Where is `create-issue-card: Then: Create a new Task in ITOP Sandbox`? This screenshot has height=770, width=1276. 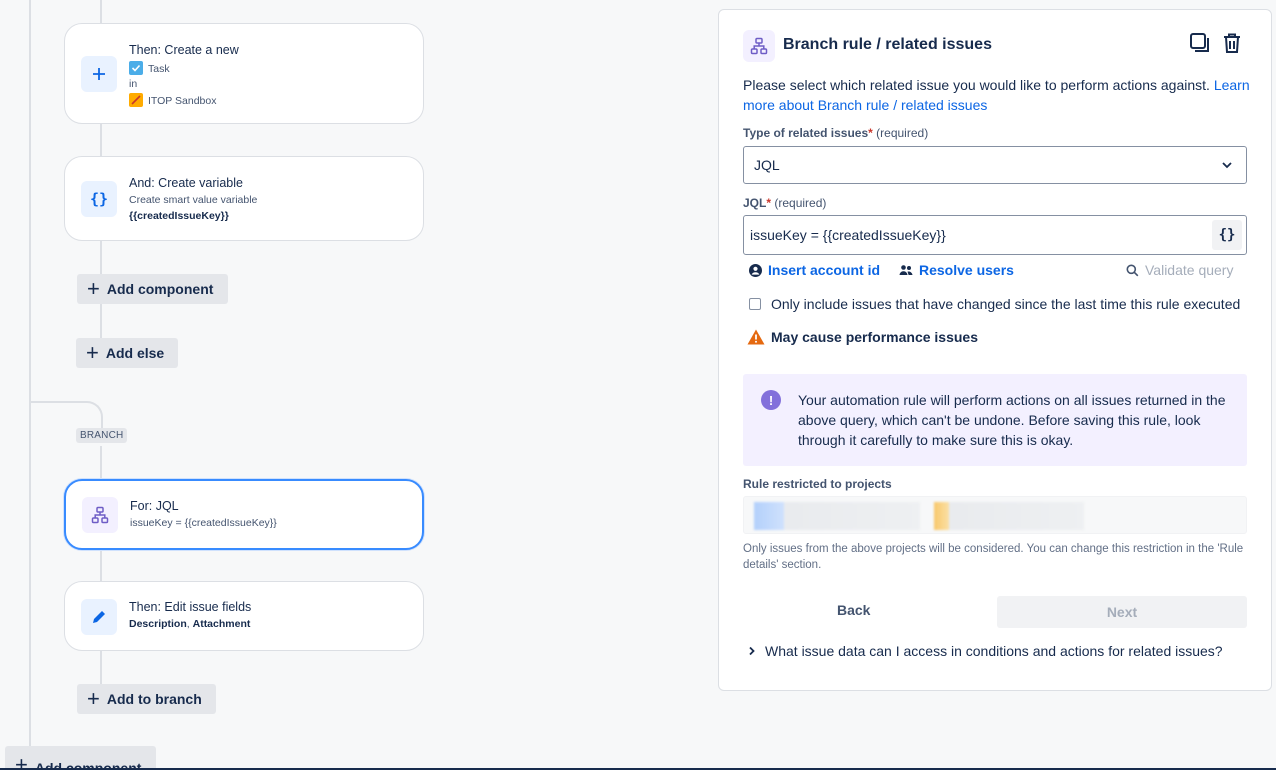
create-issue-card: Then: Create a new Task in ITOP Sandbox is located at coordinates (244, 73).